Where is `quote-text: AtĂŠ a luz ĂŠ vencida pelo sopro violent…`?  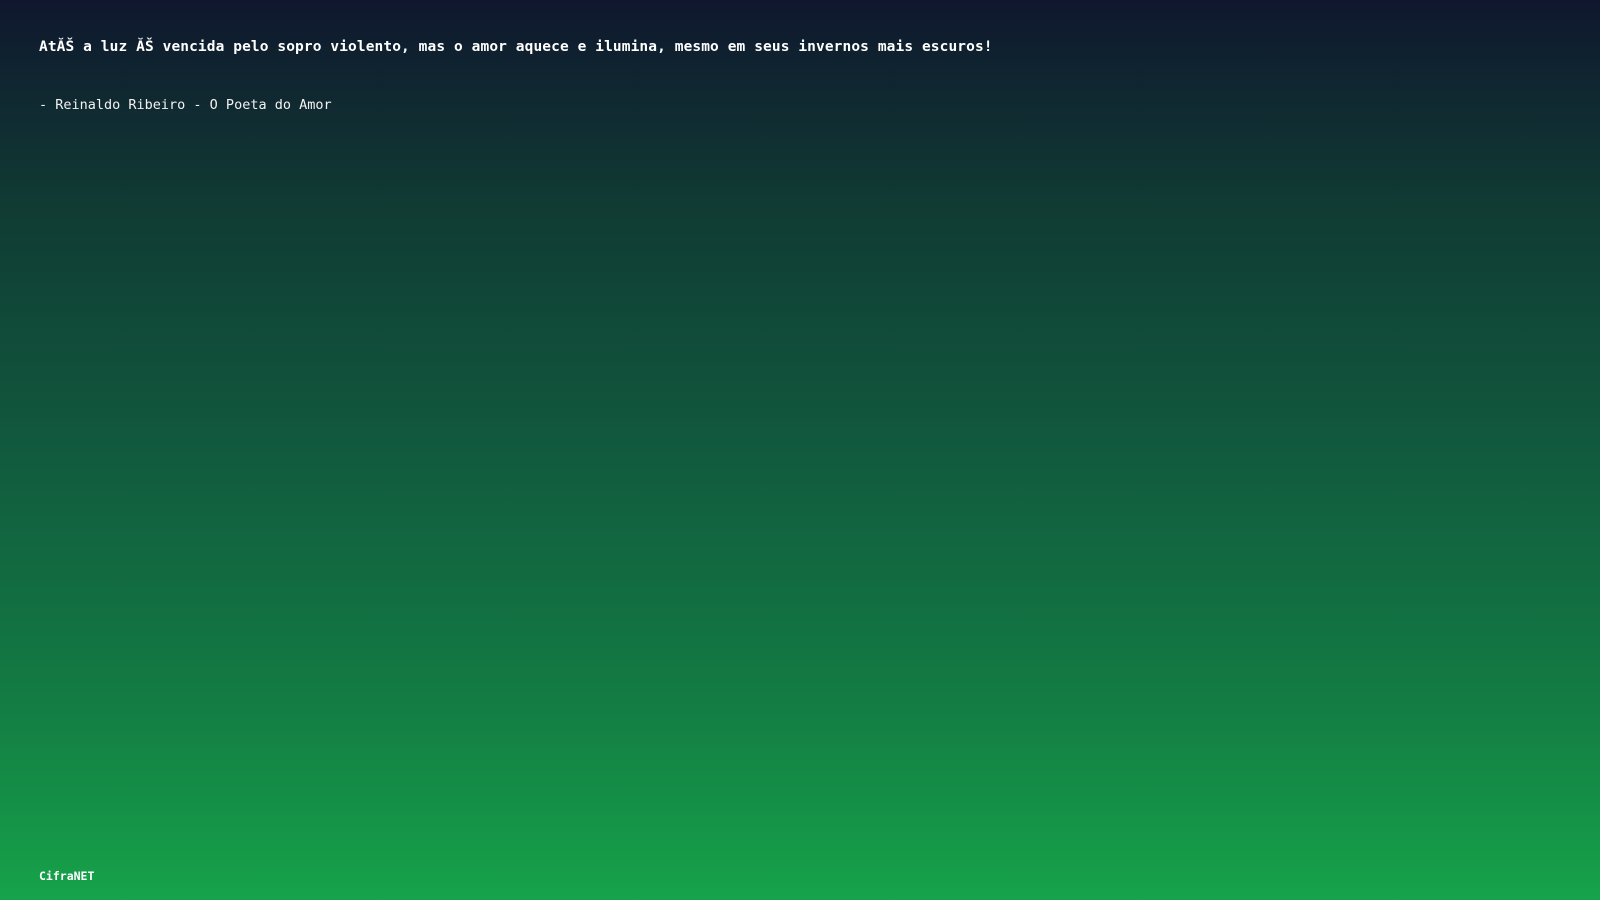 quote-text: AtĂŠ a luz ĂŠ vencida pelo sopro violent… is located at coordinates (516, 47).